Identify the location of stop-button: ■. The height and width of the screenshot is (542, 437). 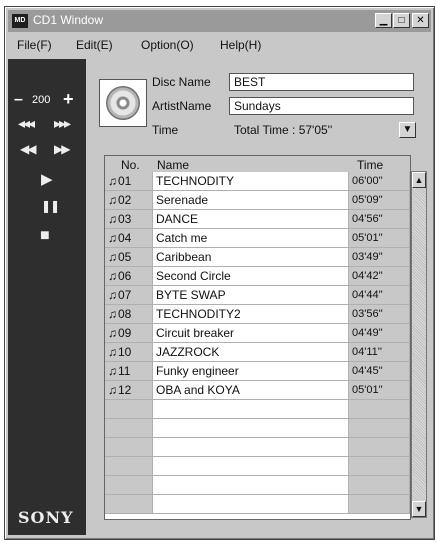
(45, 236).